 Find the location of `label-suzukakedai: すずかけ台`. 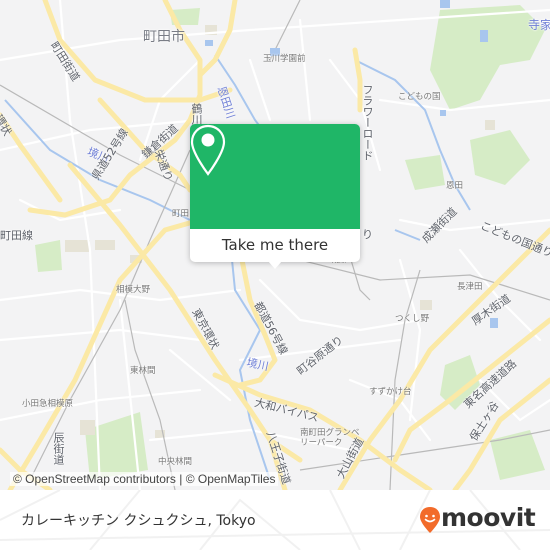

label-suzukakedai: すずかけ台 is located at coordinates (390, 392).